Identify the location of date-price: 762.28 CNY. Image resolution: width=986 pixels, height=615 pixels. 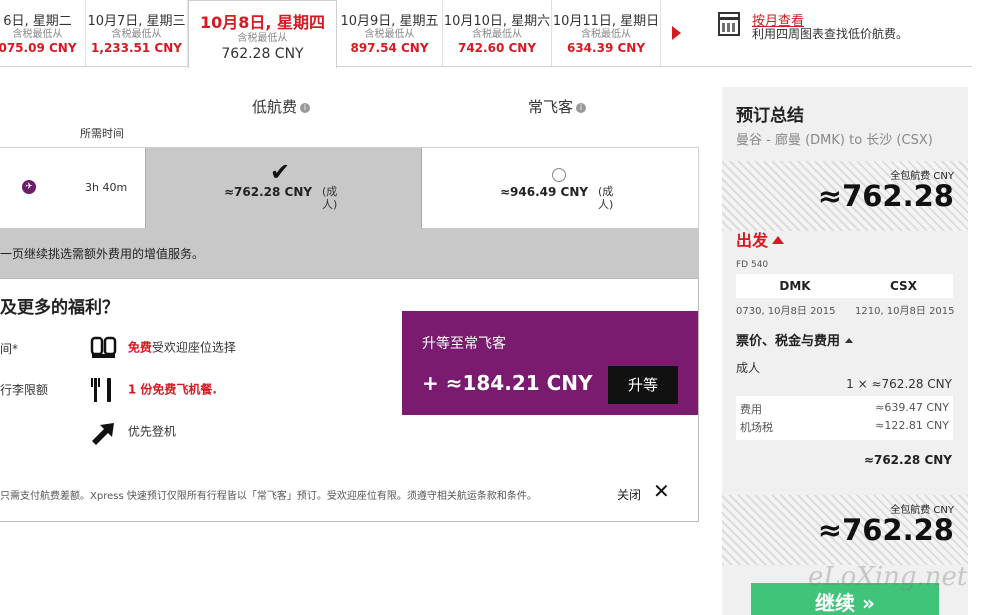
(262, 54).